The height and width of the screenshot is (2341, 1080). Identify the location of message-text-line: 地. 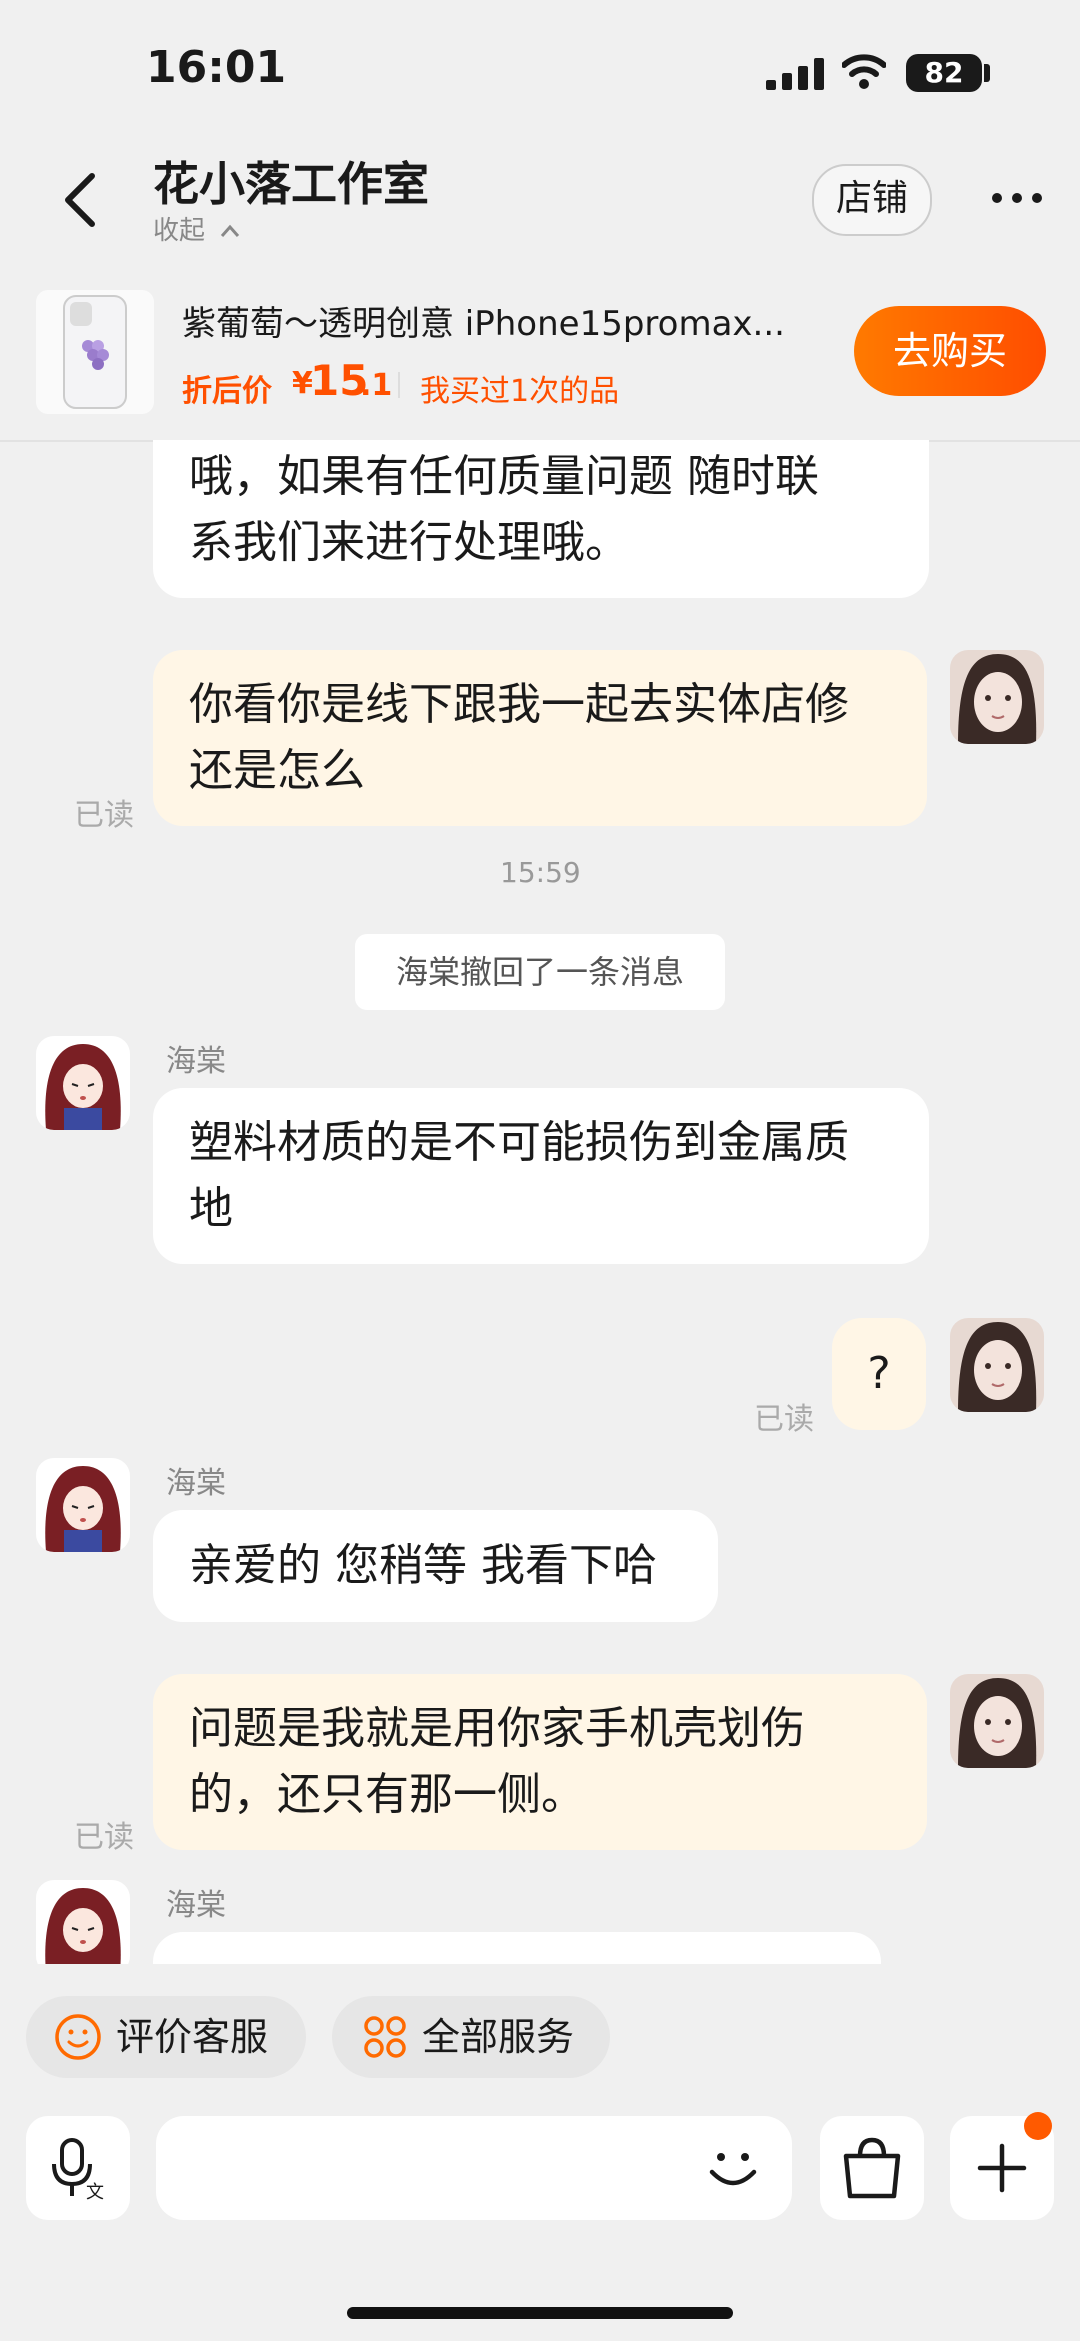
(211, 1208).